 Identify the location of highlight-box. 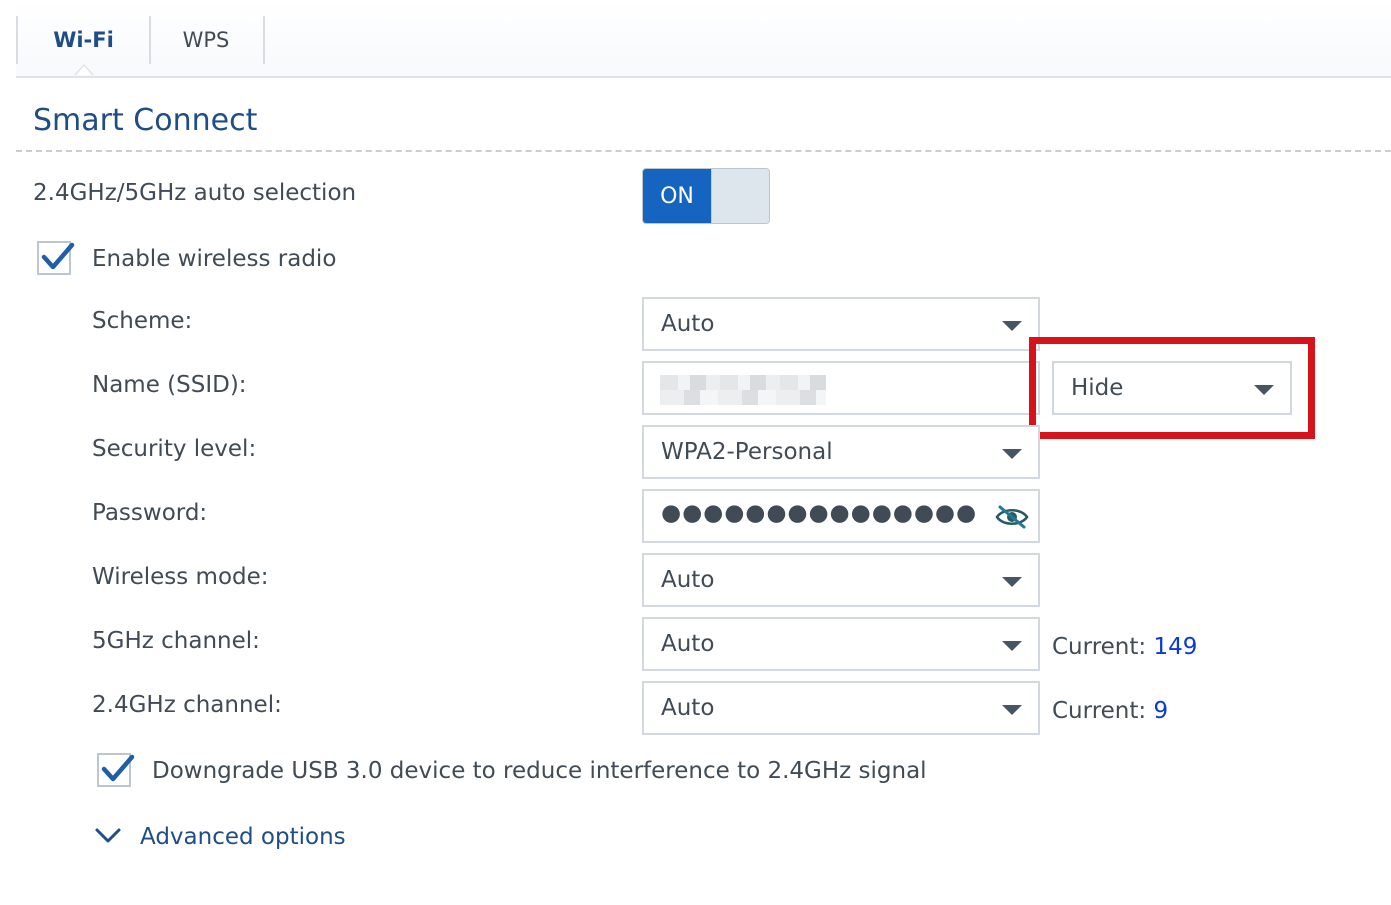
(1172, 388).